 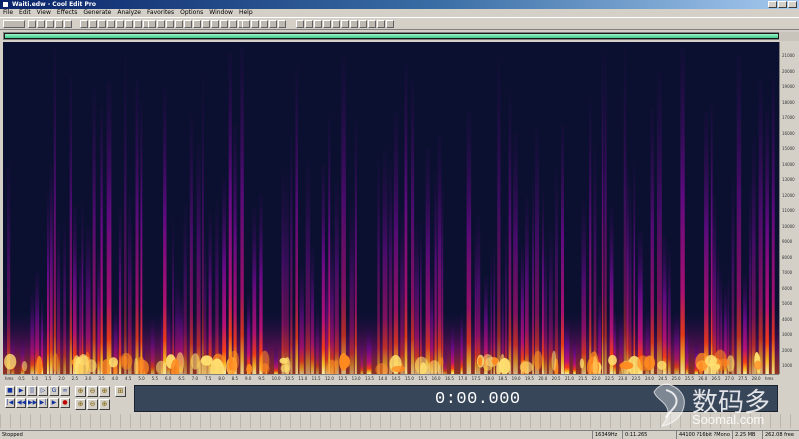 I want to click on time-tick-label: 23.5, so click(x=636, y=378).